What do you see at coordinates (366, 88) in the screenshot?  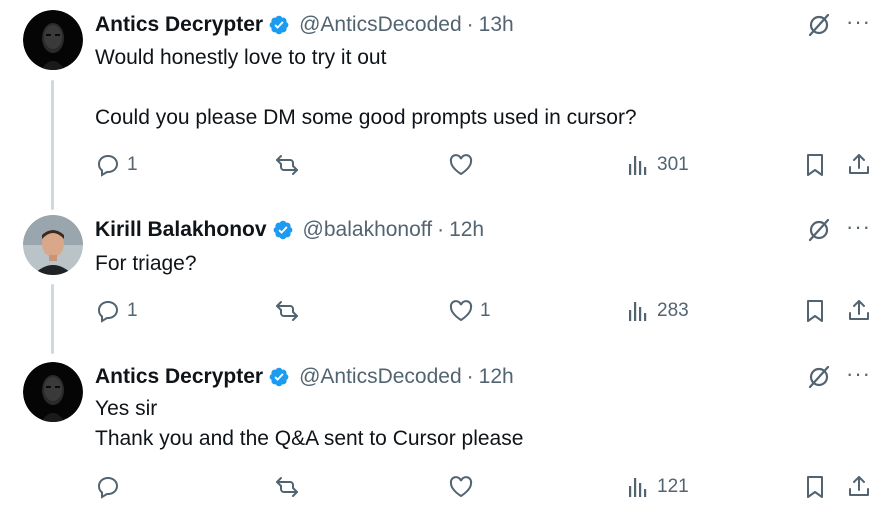 I see `tweet-text-line` at bounding box center [366, 88].